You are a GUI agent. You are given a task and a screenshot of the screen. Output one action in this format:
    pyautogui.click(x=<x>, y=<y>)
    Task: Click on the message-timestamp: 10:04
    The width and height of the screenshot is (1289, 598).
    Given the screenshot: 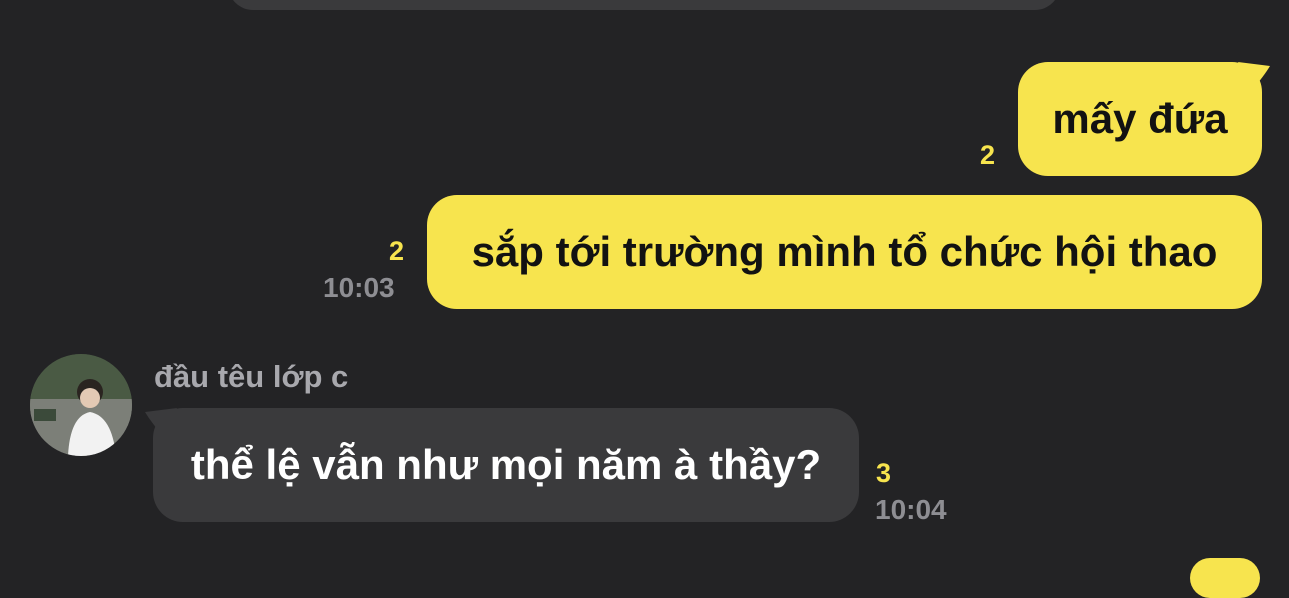 What is the action you would take?
    pyautogui.click(x=911, y=509)
    